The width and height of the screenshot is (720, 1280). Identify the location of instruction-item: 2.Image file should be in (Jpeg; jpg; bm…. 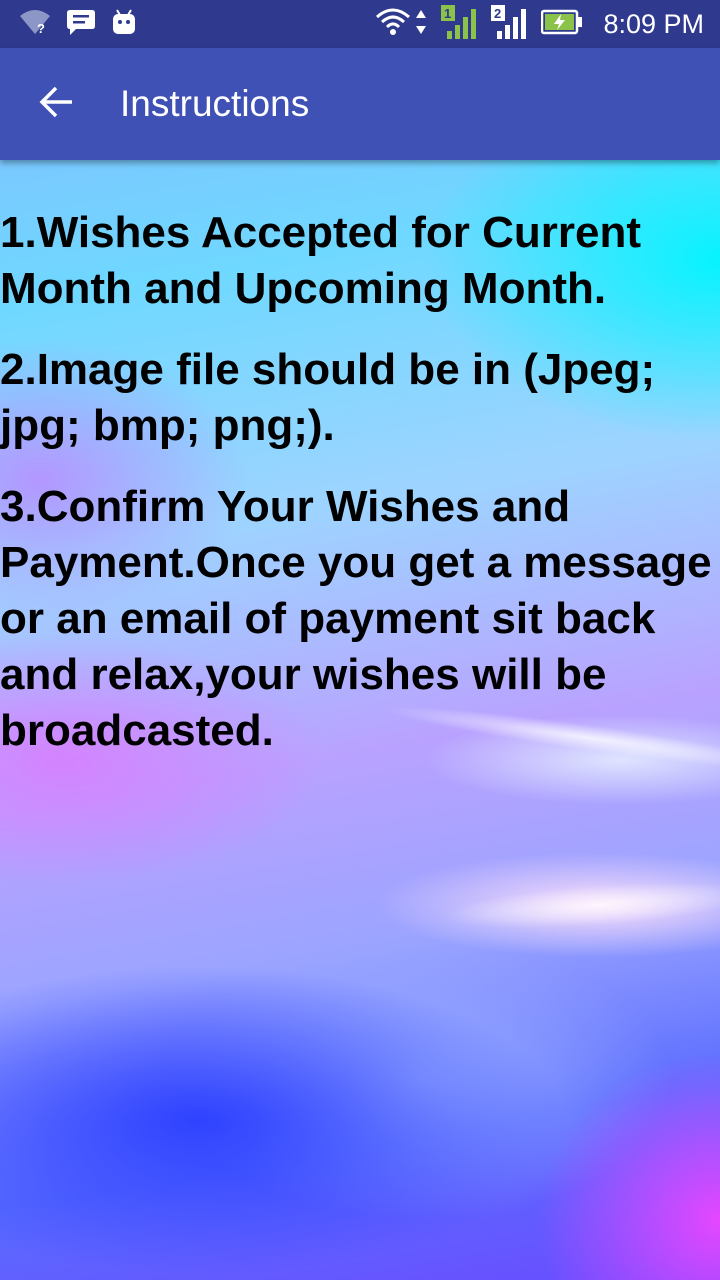
(328, 397).